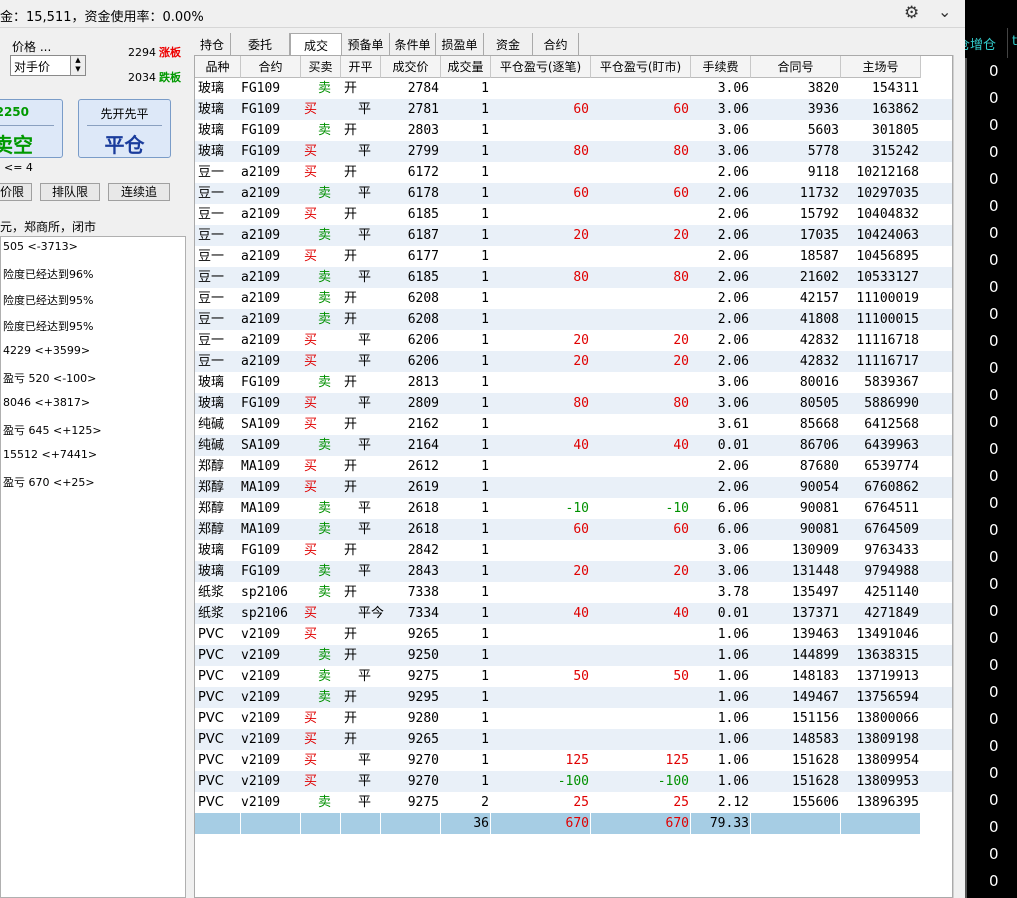 Image resolution: width=1017 pixels, height=898 pixels. What do you see at coordinates (261, 151) in the screenshot?
I see `table-cell: FG109` at bounding box center [261, 151].